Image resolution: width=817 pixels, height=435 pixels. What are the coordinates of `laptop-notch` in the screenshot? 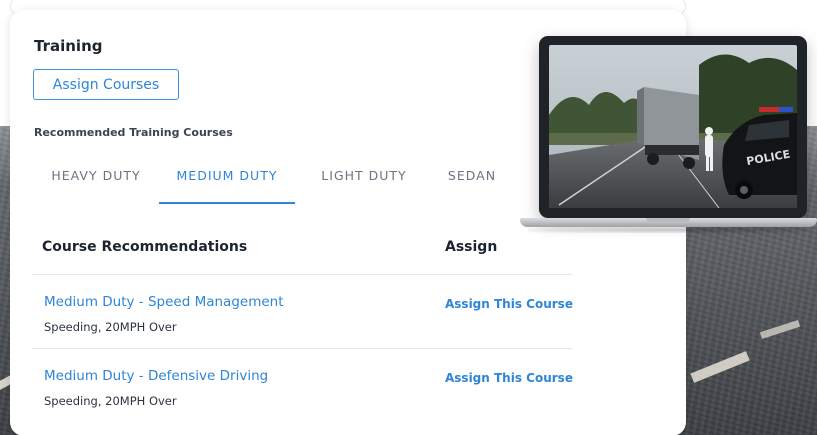 It's located at (668, 220).